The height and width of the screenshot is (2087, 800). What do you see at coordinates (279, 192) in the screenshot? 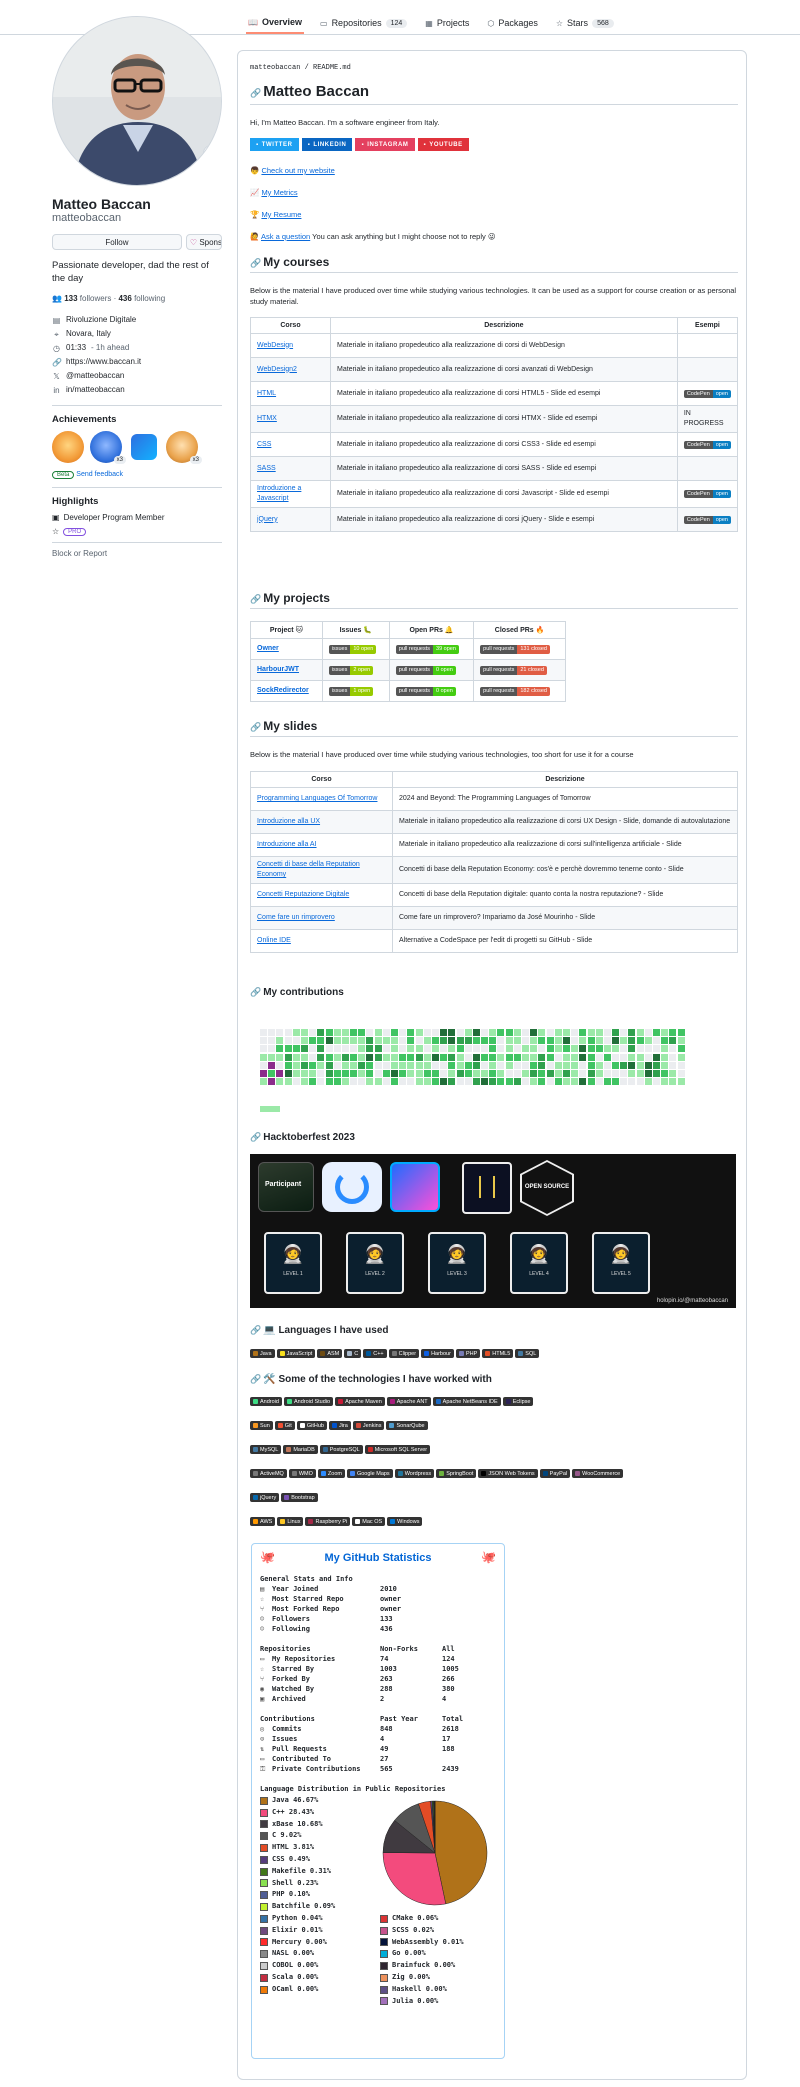
I see `readme-link: My Metrics` at bounding box center [279, 192].